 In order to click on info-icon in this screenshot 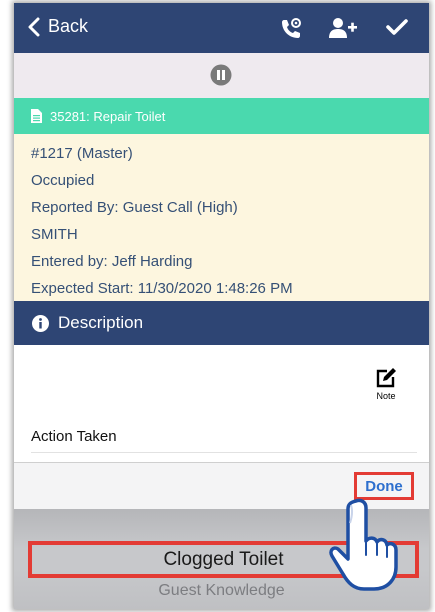, I will do `click(40, 323)`.